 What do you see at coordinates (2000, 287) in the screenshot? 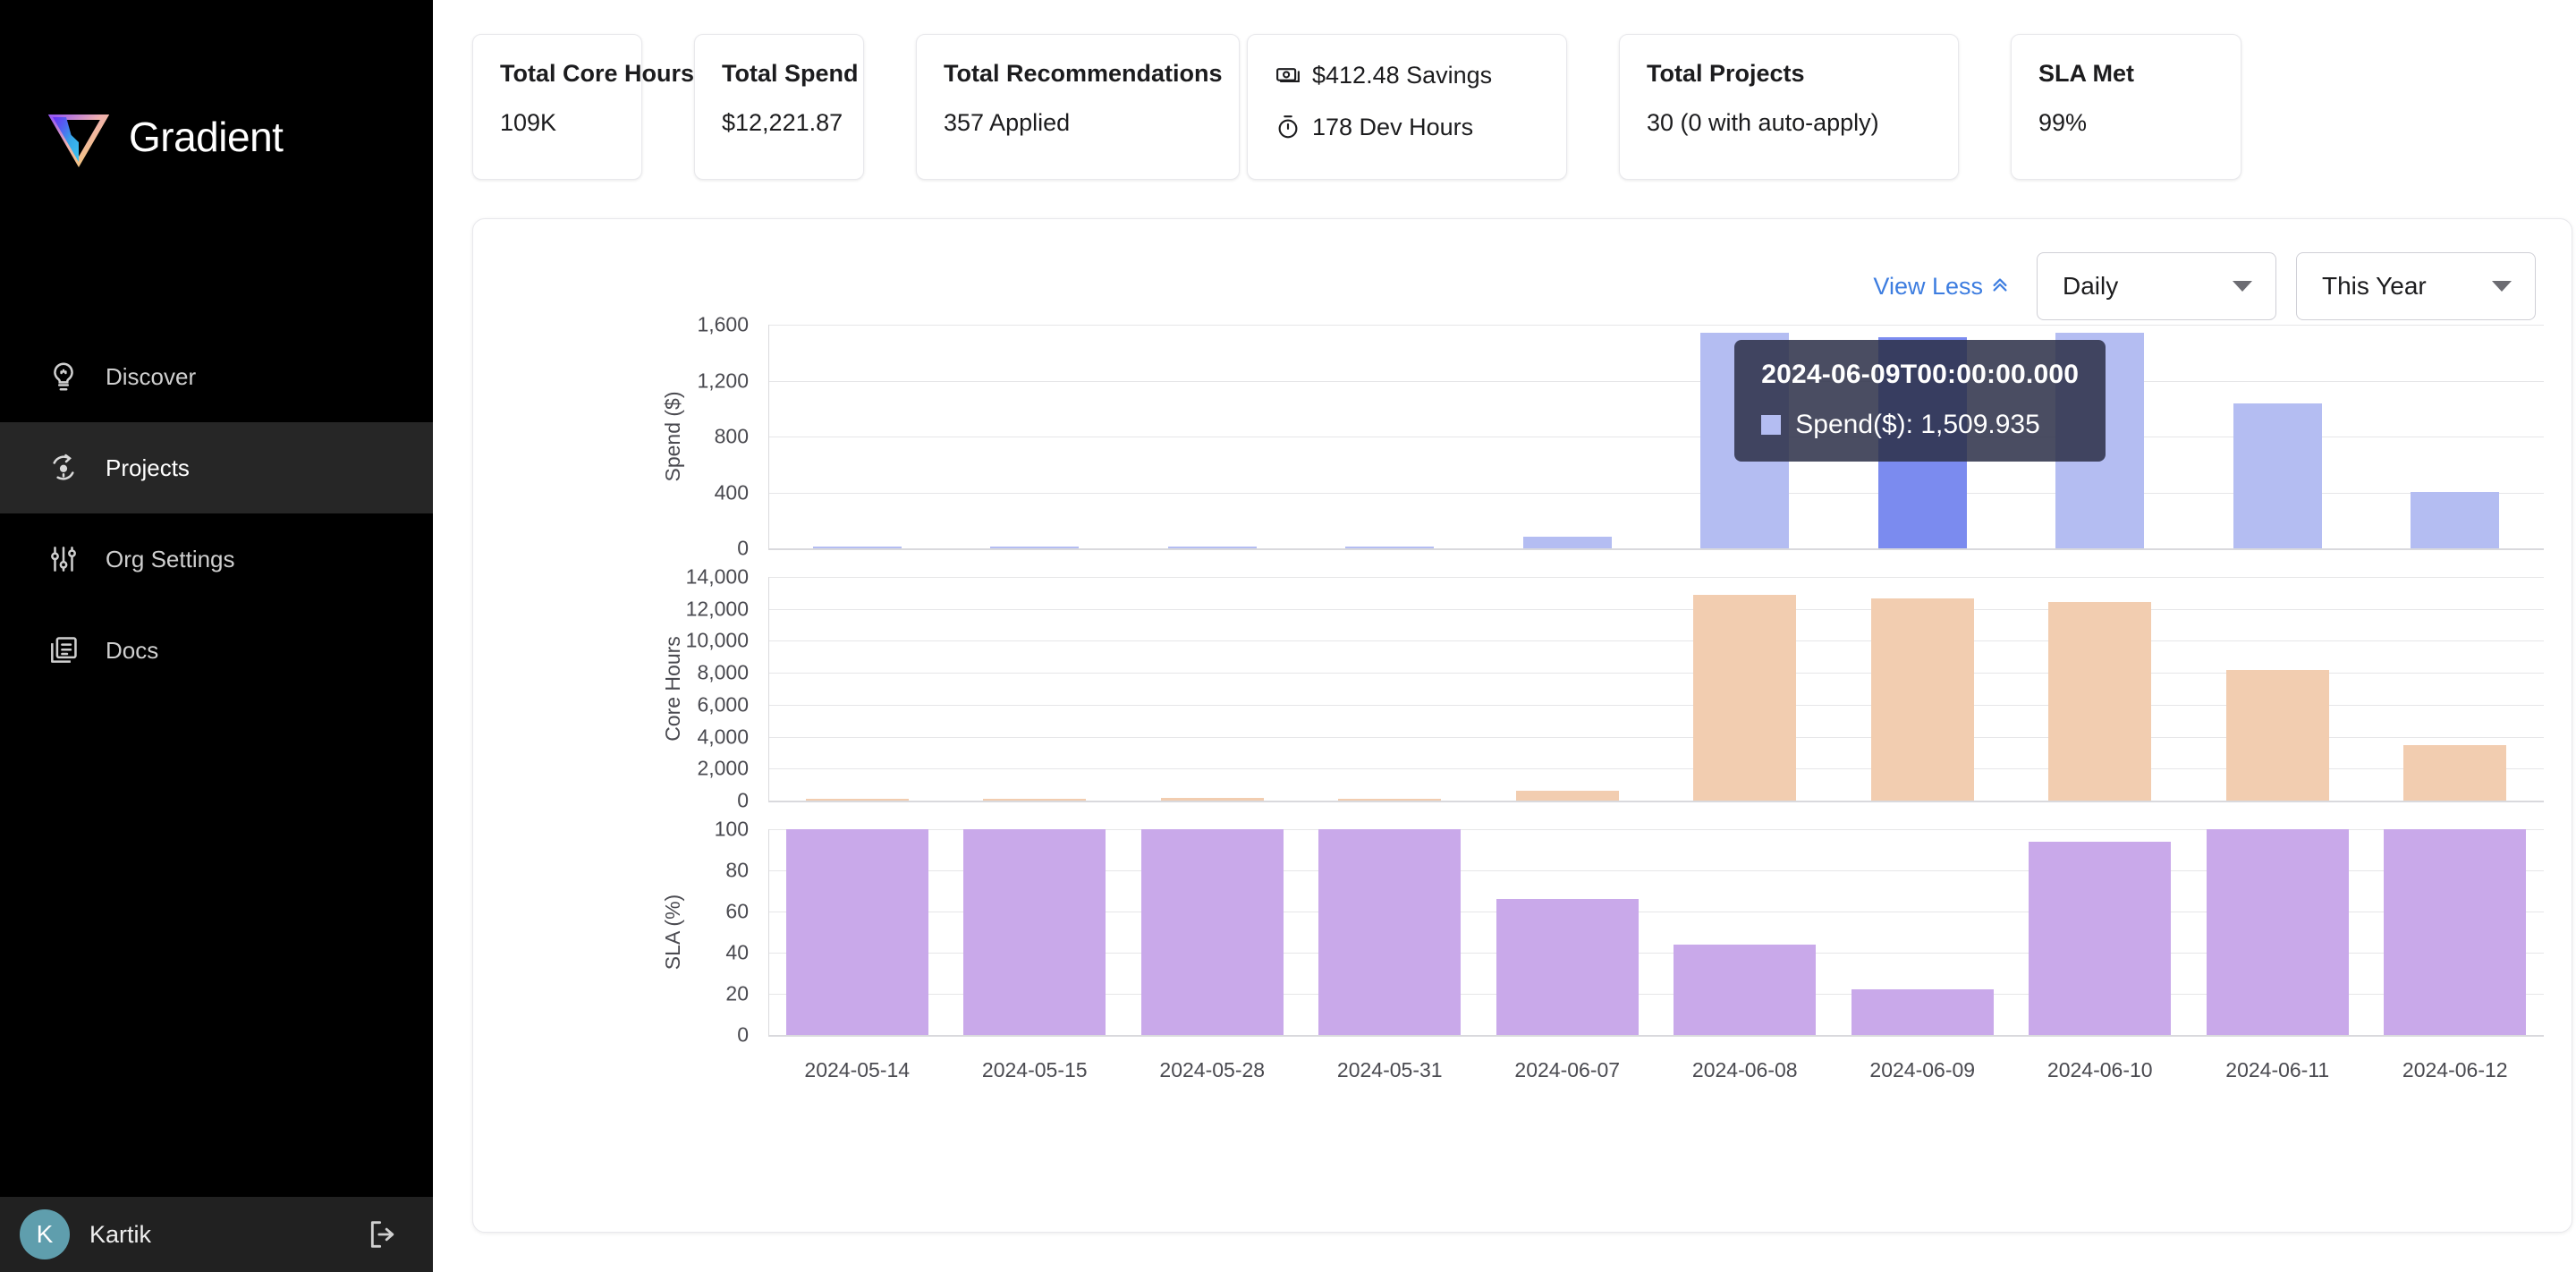
I see `chevrons-up-icon` at bounding box center [2000, 287].